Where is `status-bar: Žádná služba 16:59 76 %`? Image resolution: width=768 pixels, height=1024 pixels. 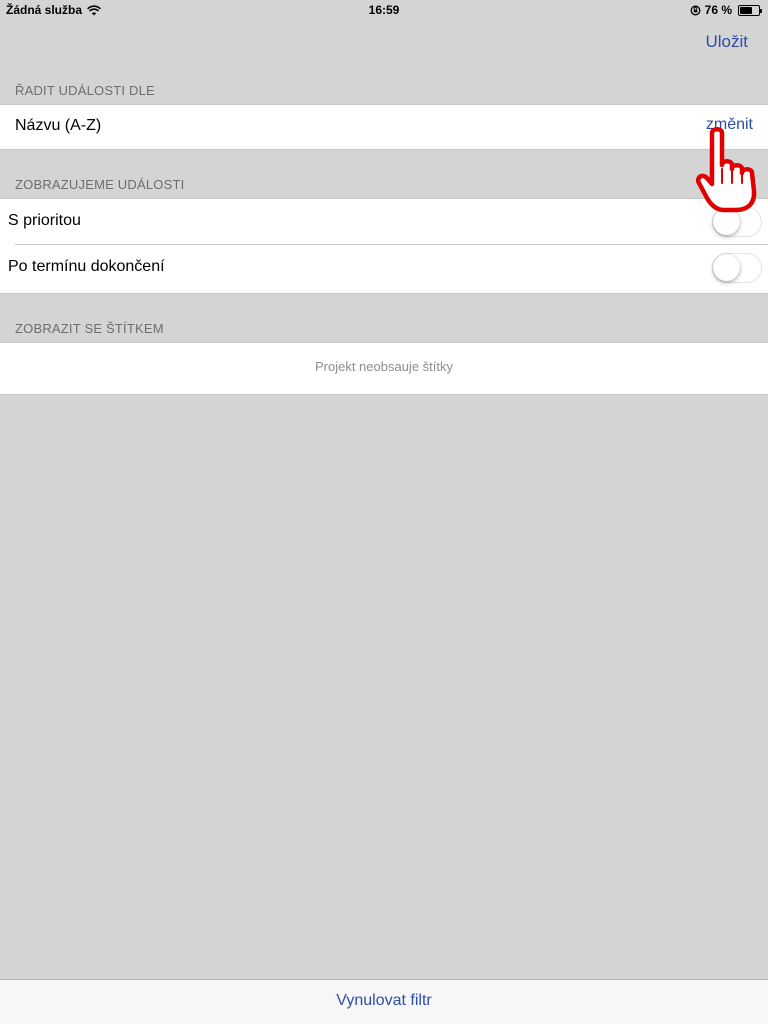
status-bar: Žádná služba 16:59 76 % is located at coordinates (384, 10).